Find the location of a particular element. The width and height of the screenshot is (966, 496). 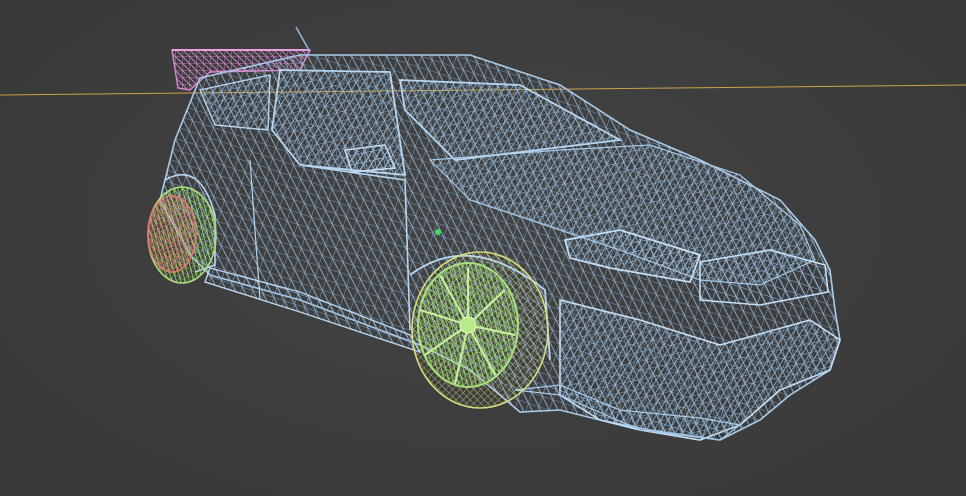

front-wheel is located at coordinates (480, 330).